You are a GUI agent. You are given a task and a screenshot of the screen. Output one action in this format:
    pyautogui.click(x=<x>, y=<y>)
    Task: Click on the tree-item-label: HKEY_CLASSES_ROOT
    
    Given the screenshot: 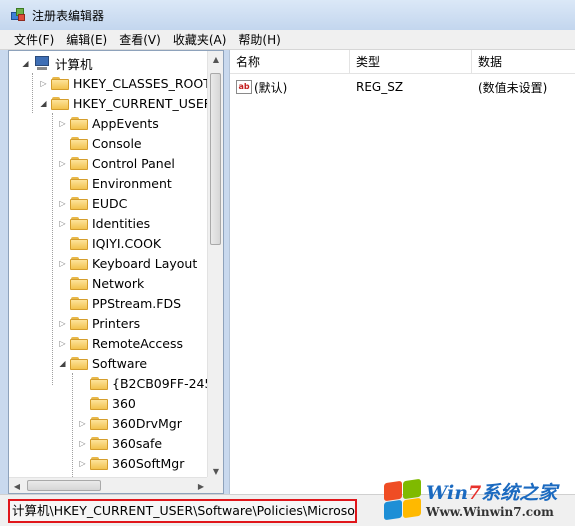 What is the action you would take?
    pyautogui.click(x=141, y=83)
    